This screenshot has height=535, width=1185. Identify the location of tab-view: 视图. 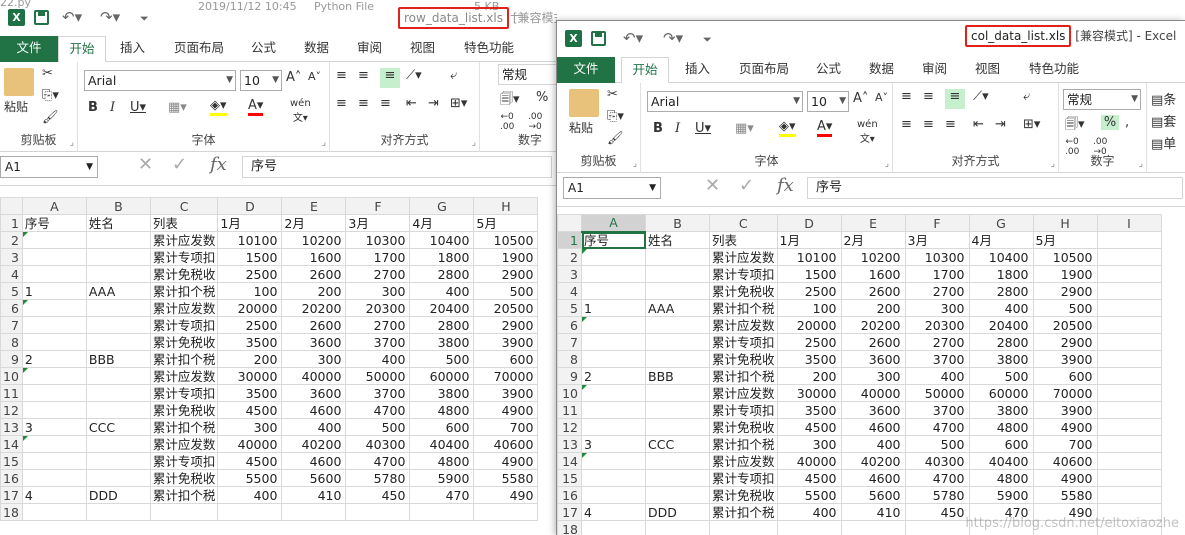
(422, 49).